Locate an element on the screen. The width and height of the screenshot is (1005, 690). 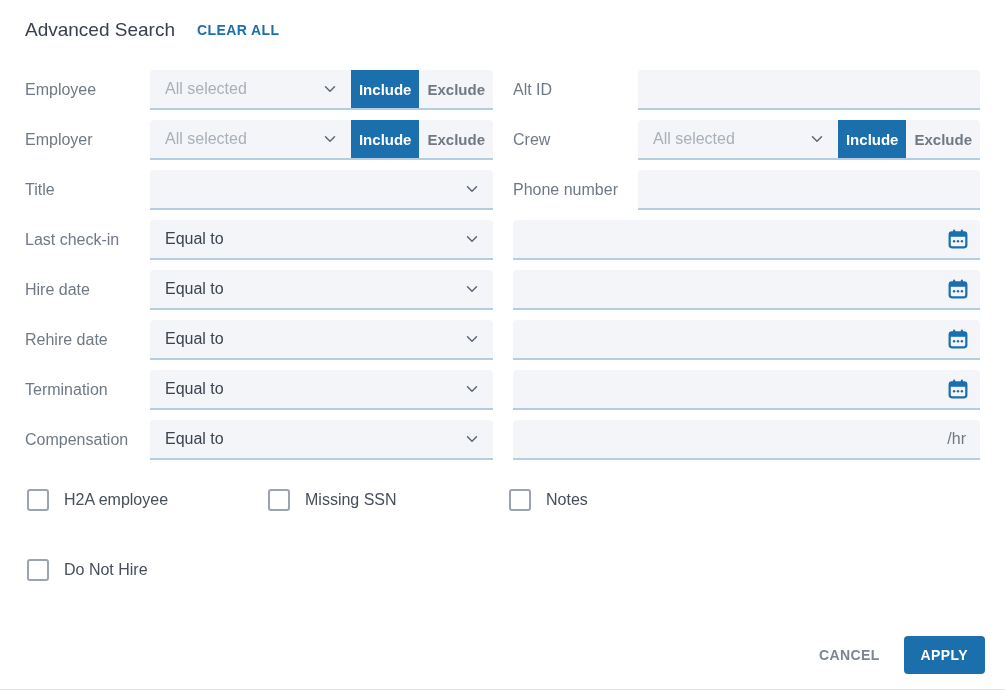
checkbox-label: Missing SSN is located at coordinates (351, 500).